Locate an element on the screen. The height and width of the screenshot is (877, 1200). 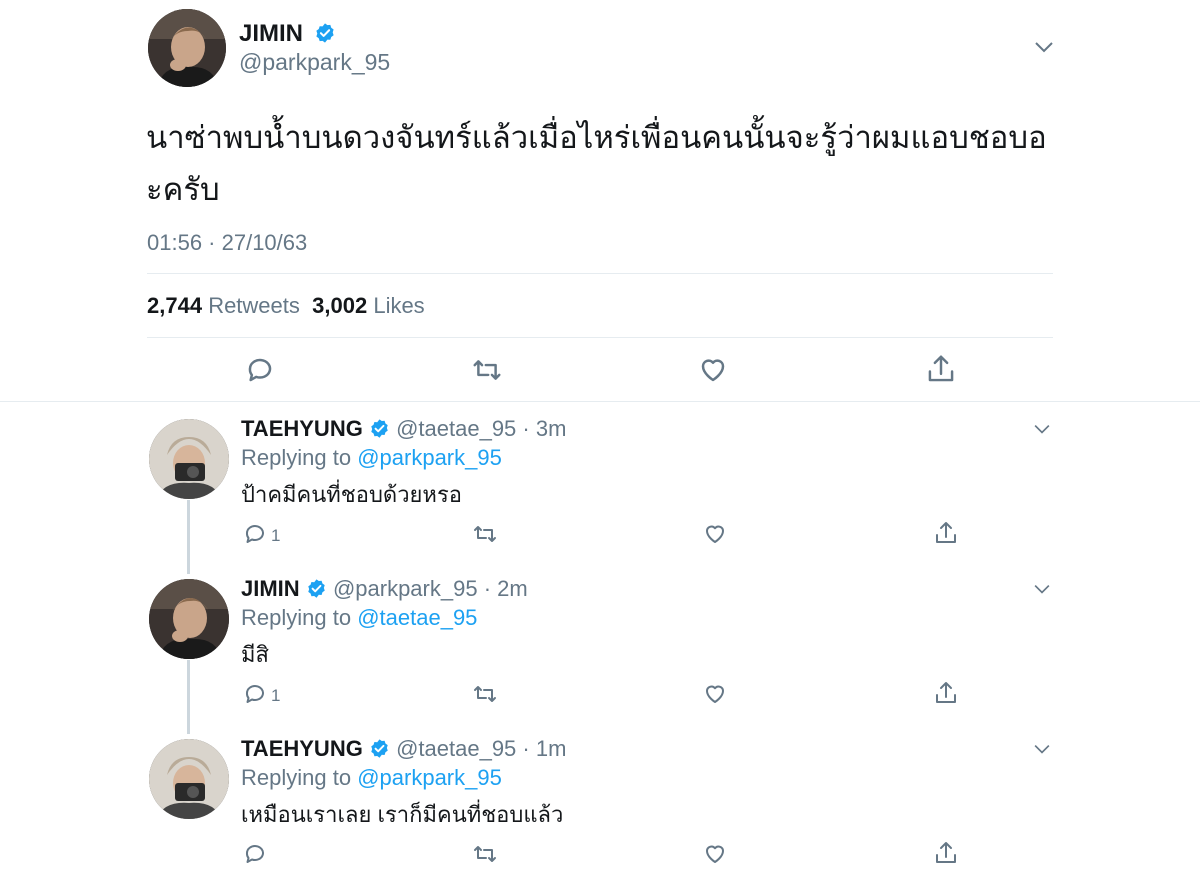
reply-header: TAEHYUNG @taetae_95 · 3m is located at coordinates (403, 429).